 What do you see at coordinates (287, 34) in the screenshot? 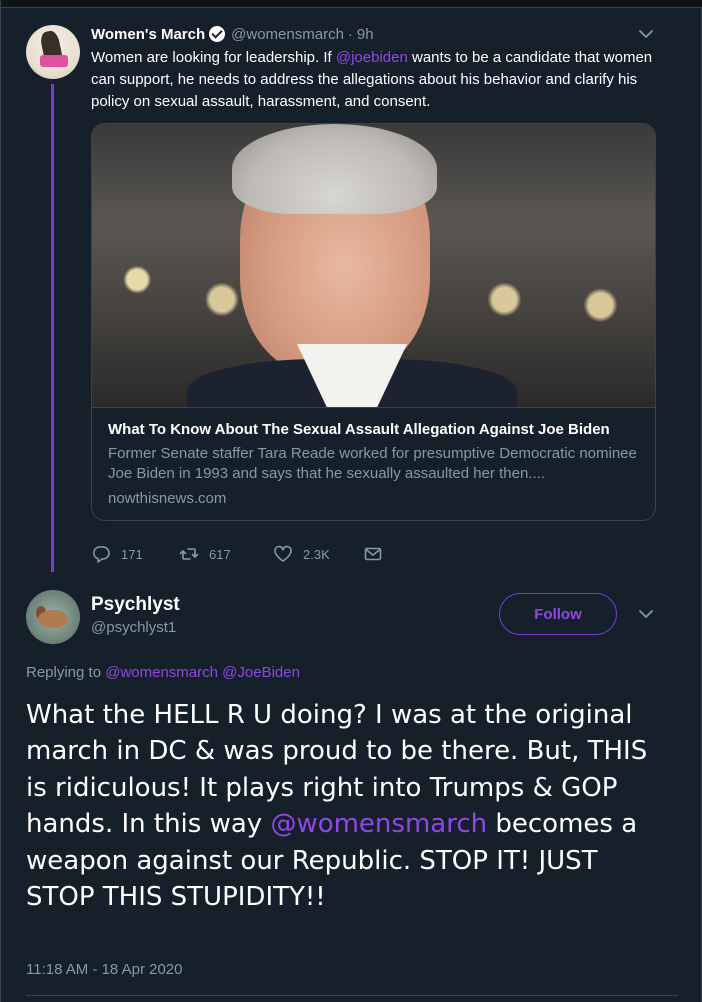
I see `parent-handle: @womensmarch` at bounding box center [287, 34].